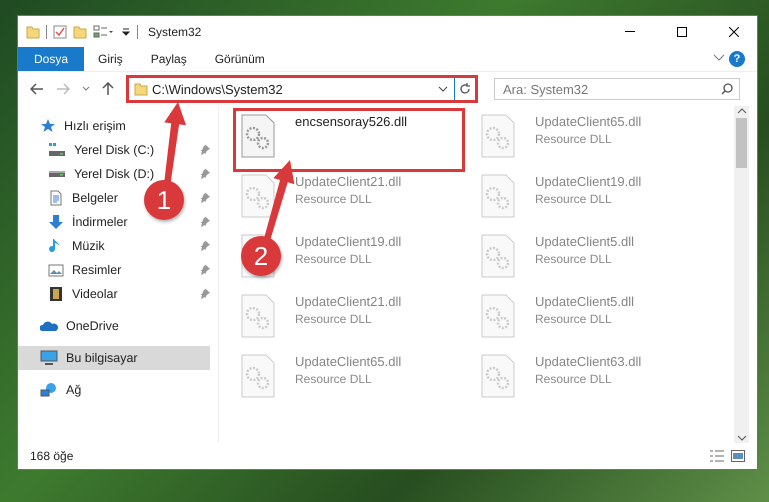 The width and height of the screenshot is (769, 502). Describe the element at coordinates (56, 198) in the screenshot. I see `document-icon` at that location.